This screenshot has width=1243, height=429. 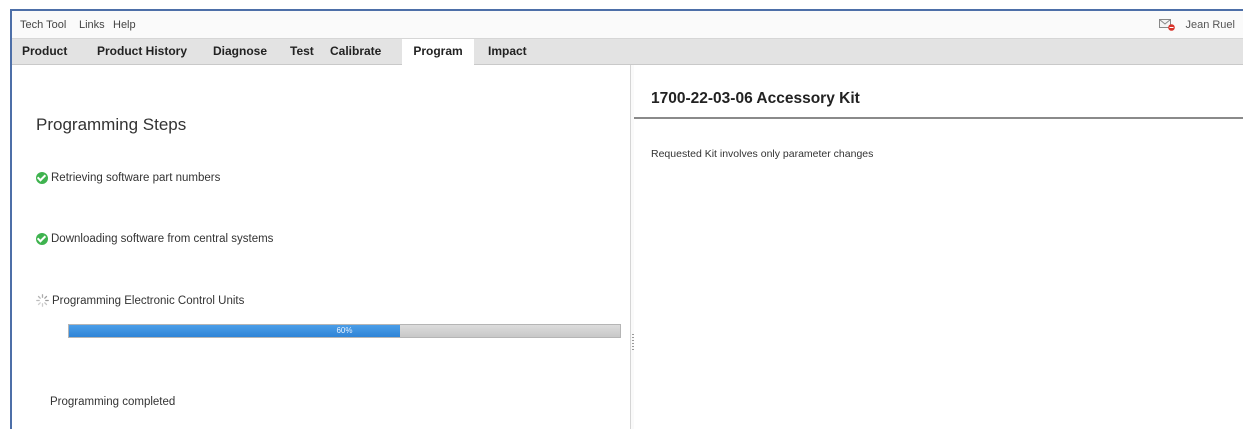 What do you see at coordinates (507, 51) in the screenshot?
I see `tab-impact: Impact` at bounding box center [507, 51].